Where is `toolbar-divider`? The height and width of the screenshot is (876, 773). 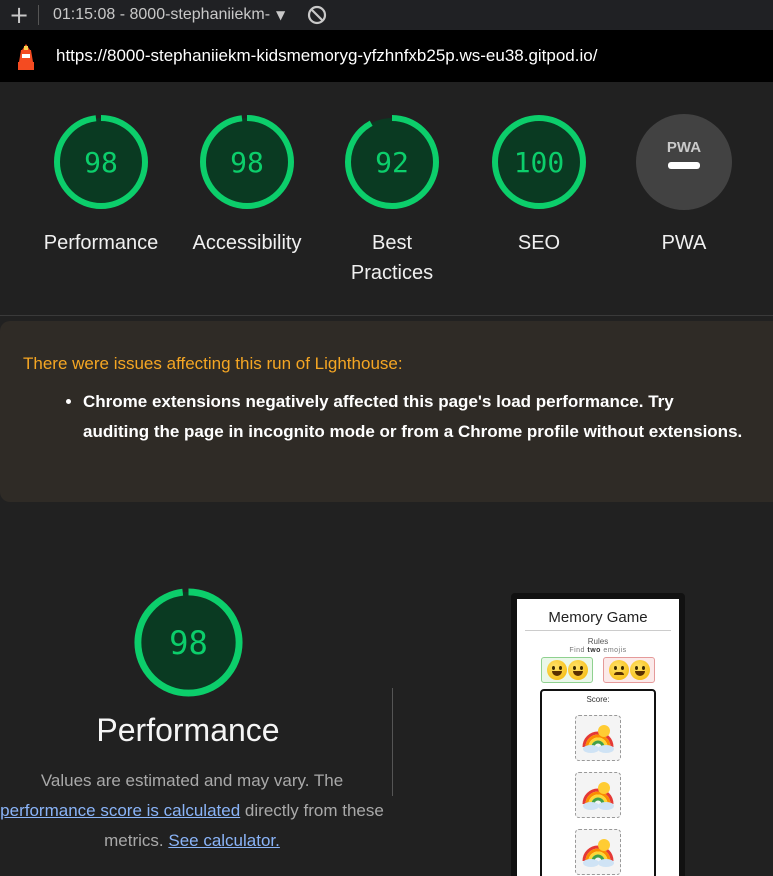
toolbar-divider is located at coordinates (38, 15).